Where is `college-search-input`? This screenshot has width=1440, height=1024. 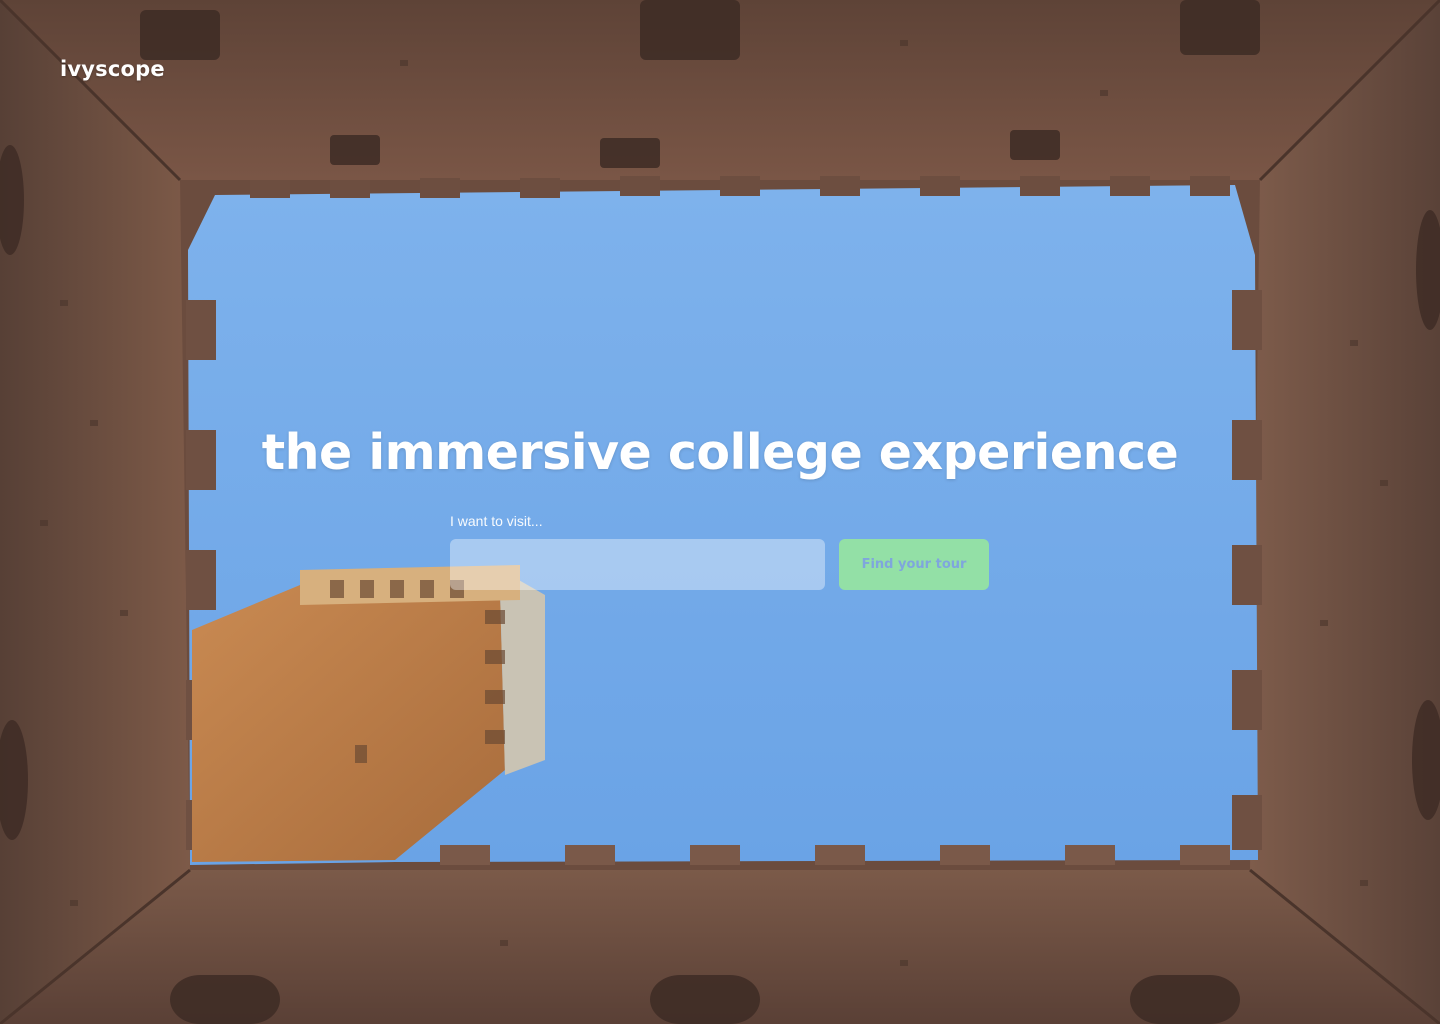 college-search-input is located at coordinates (637, 564).